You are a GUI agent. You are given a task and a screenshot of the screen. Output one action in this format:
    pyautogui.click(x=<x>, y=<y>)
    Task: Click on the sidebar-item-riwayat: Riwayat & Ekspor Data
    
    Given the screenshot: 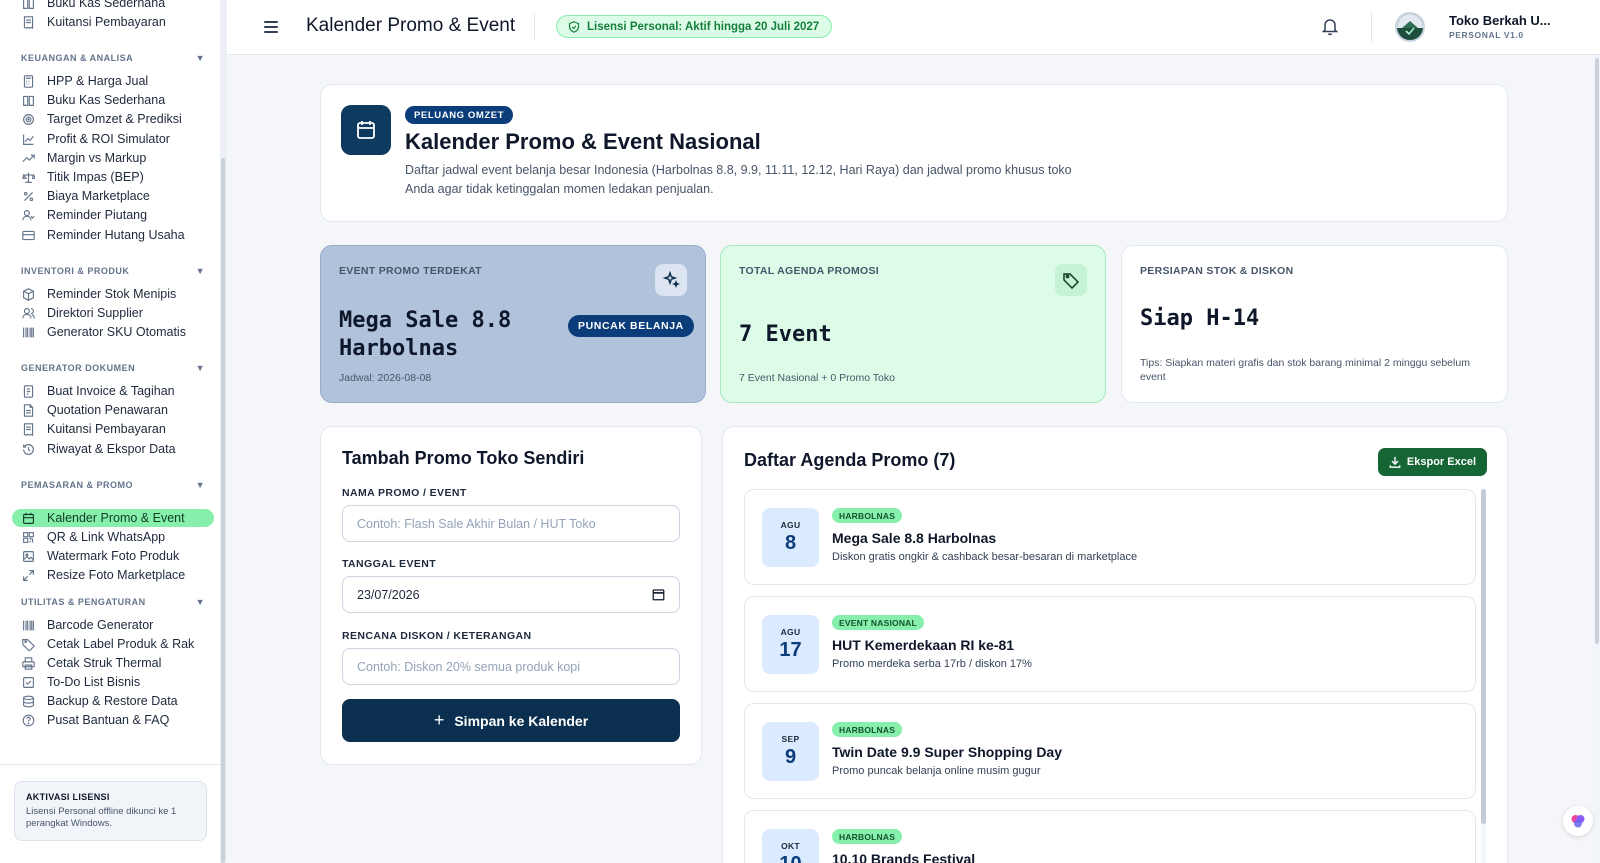 What is the action you would take?
    pyautogui.click(x=113, y=449)
    